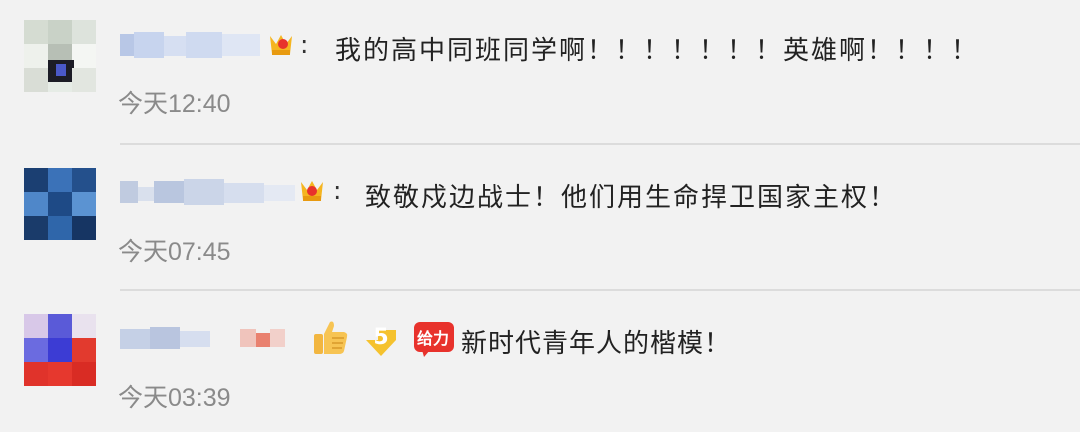  What do you see at coordinates (174, 398) in the screenshot?
I see `comment-time: 今天03:39` at bounding box center [174, 398].